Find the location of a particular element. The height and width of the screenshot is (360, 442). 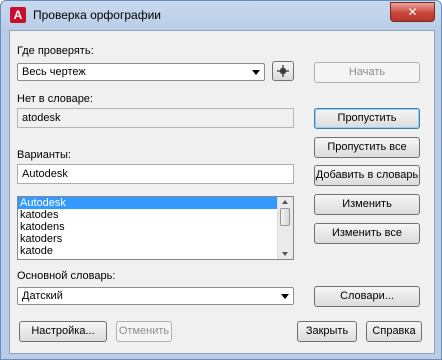

not-in-dictionary-field: atodesk is located at coordinates (155, 118).